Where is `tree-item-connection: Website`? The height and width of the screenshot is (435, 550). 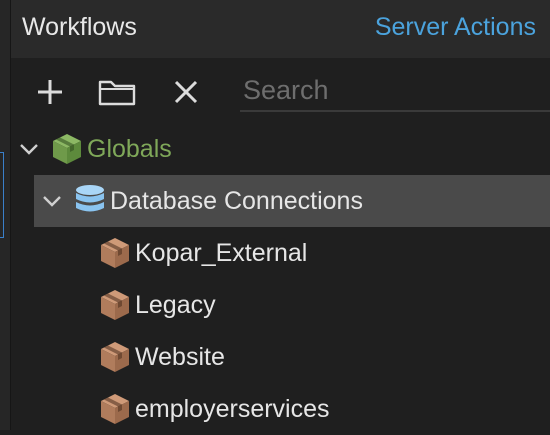
tree-item-connection: Website is located at coordinates (322, 357).